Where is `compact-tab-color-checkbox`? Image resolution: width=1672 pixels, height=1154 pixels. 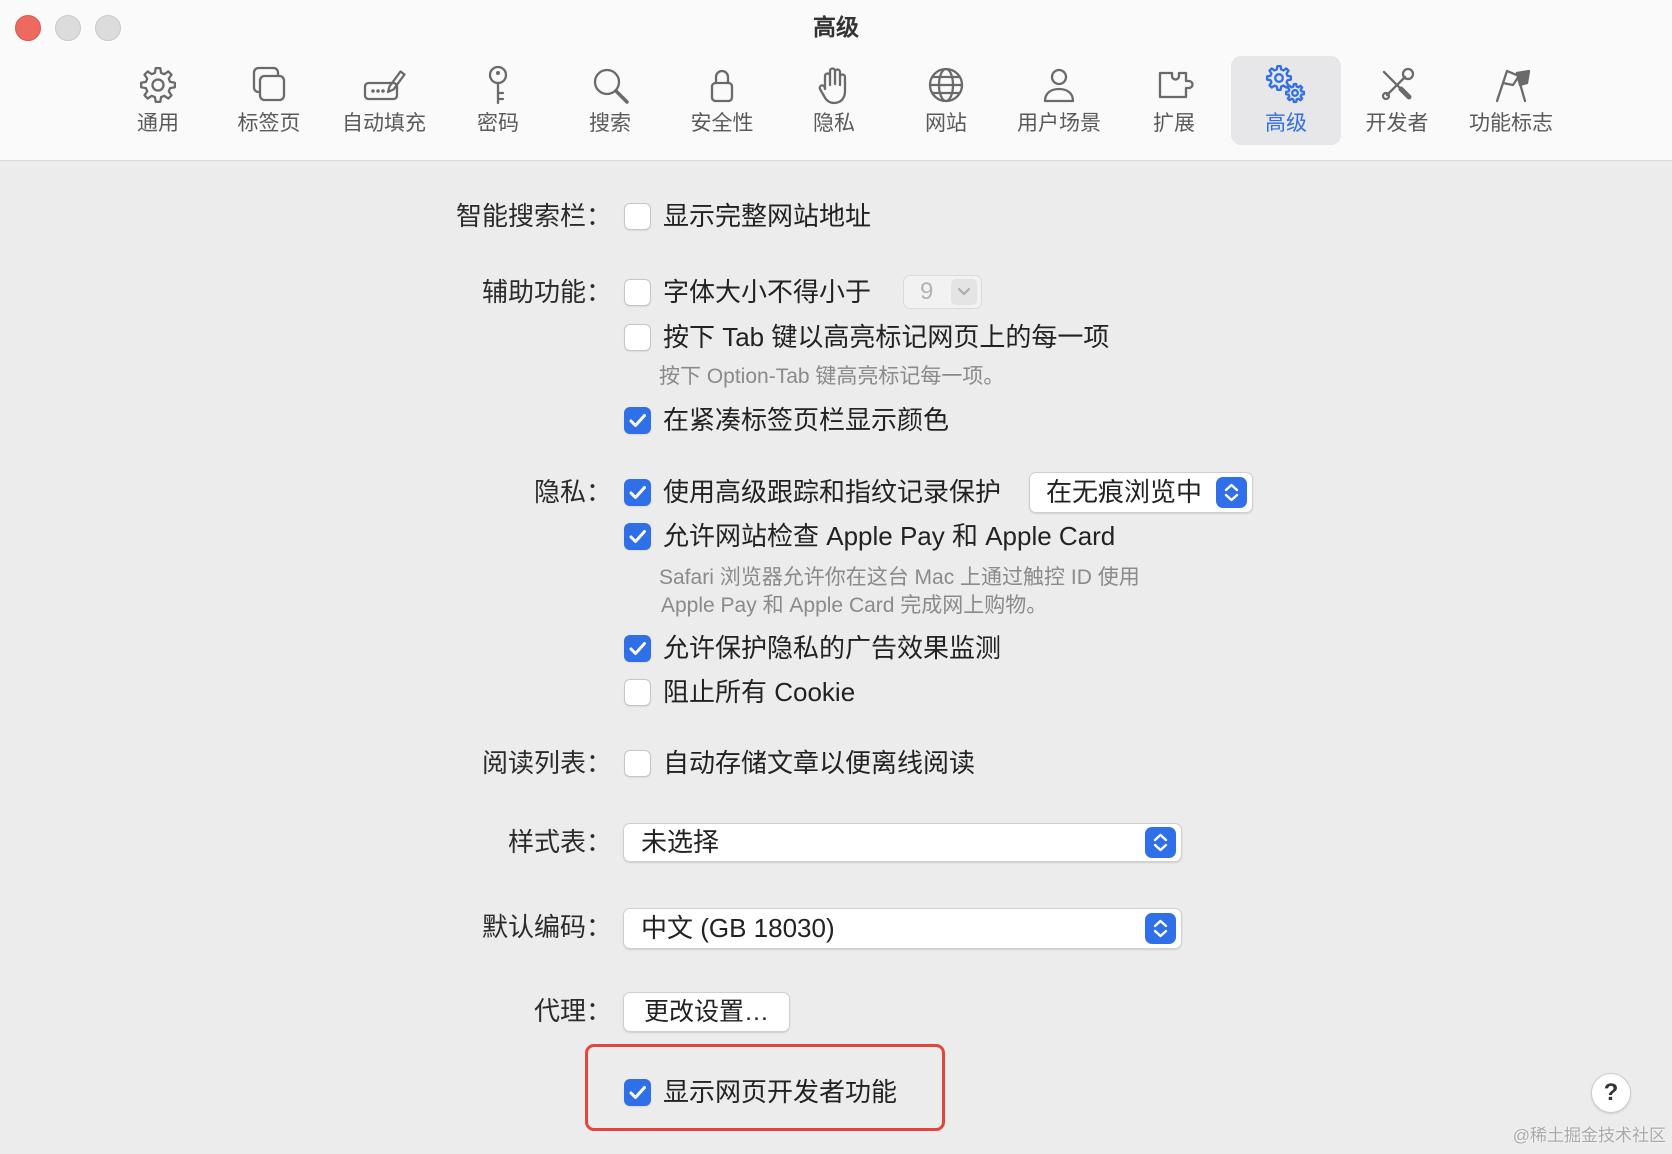
compact-tab-color-checkbox is located at coordinates (637, 420).